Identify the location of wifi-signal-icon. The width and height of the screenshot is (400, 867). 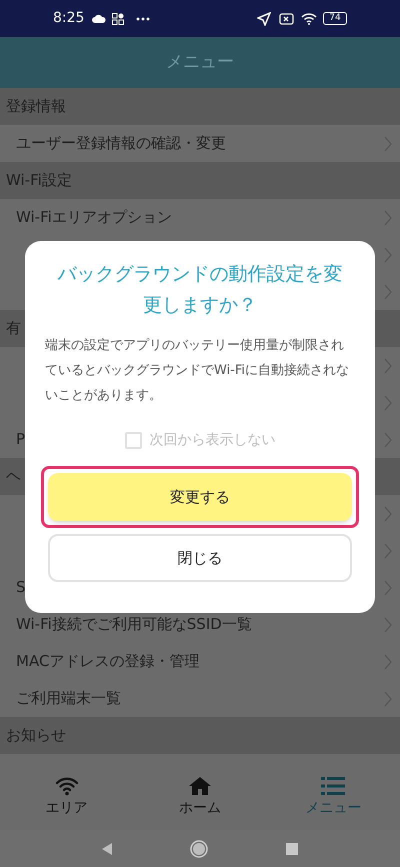
(309, 18).